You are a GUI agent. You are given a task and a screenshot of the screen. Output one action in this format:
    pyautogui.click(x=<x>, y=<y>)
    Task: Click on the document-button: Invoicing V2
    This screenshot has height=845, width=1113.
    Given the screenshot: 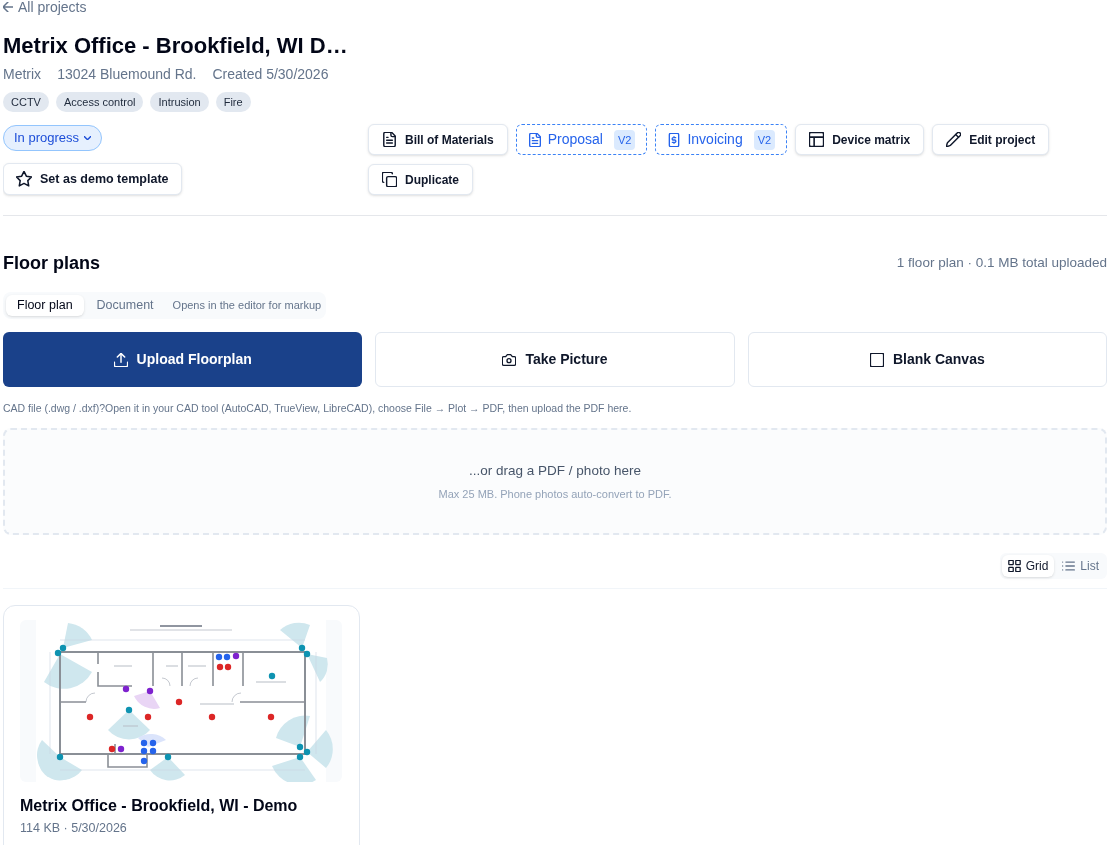 What is the action you would take?
    pyautogui.click(x=721, y=139)
    